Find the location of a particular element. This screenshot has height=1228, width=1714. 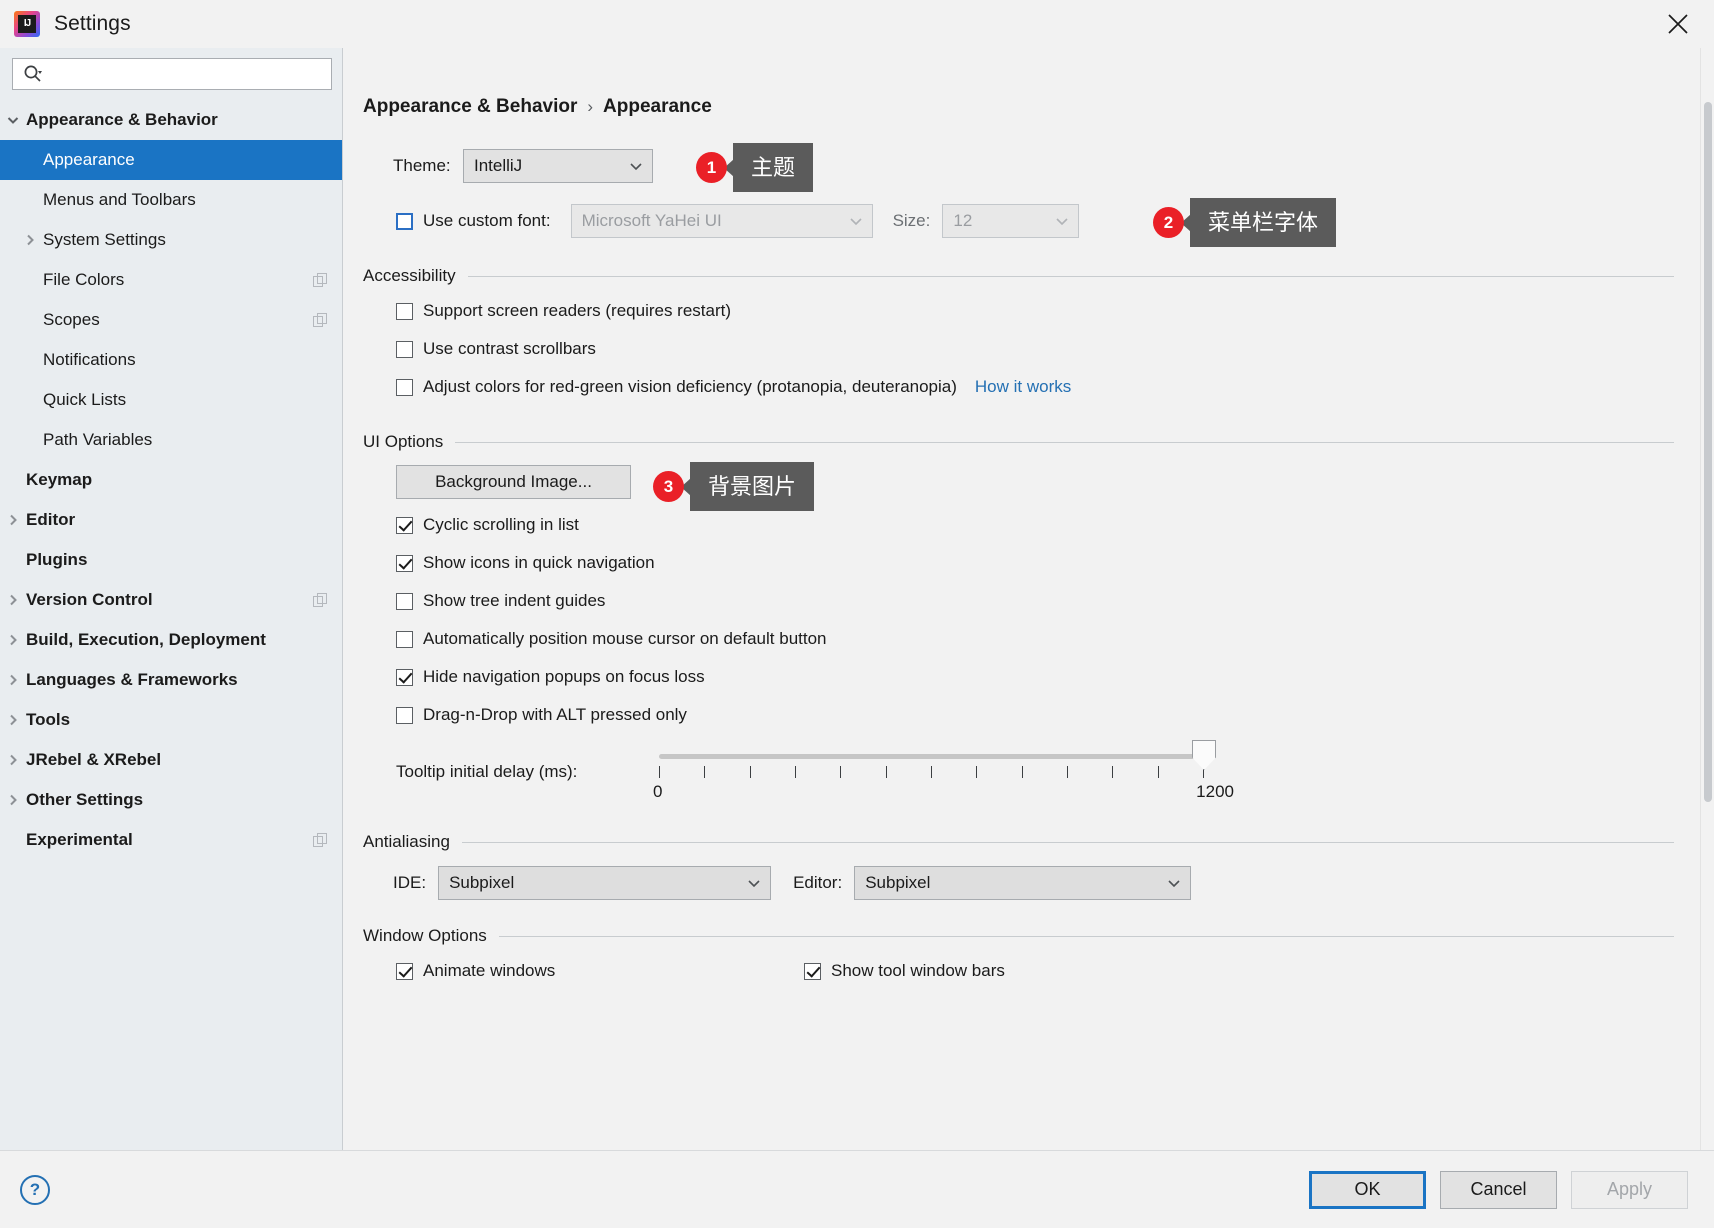

search-box is located at coordinates (172, 74).